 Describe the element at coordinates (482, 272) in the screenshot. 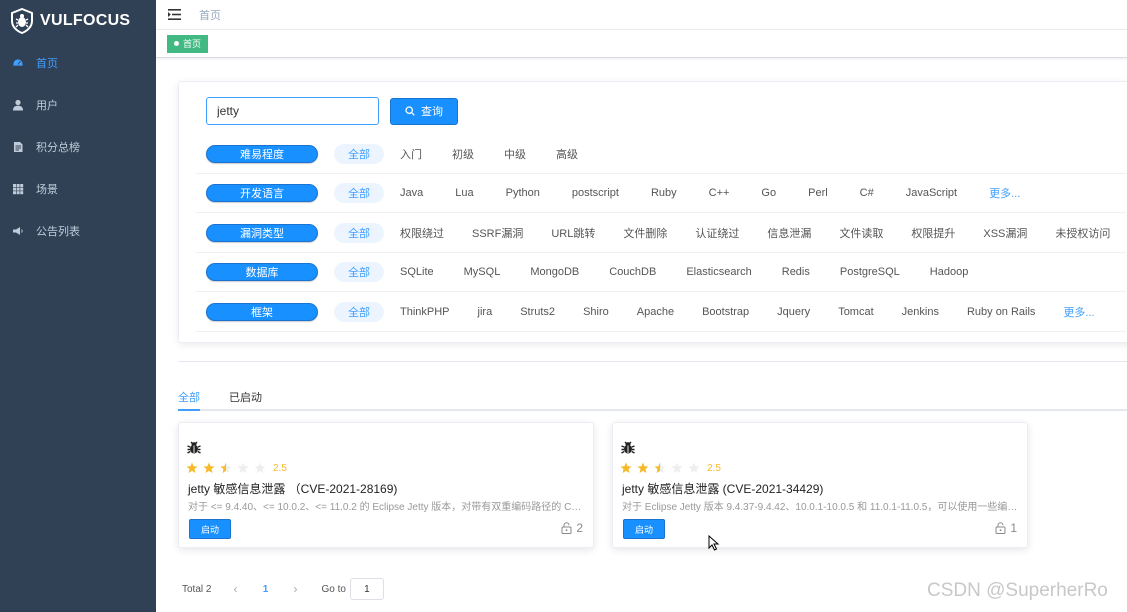

I see `filter-option: MySQL` at that location.